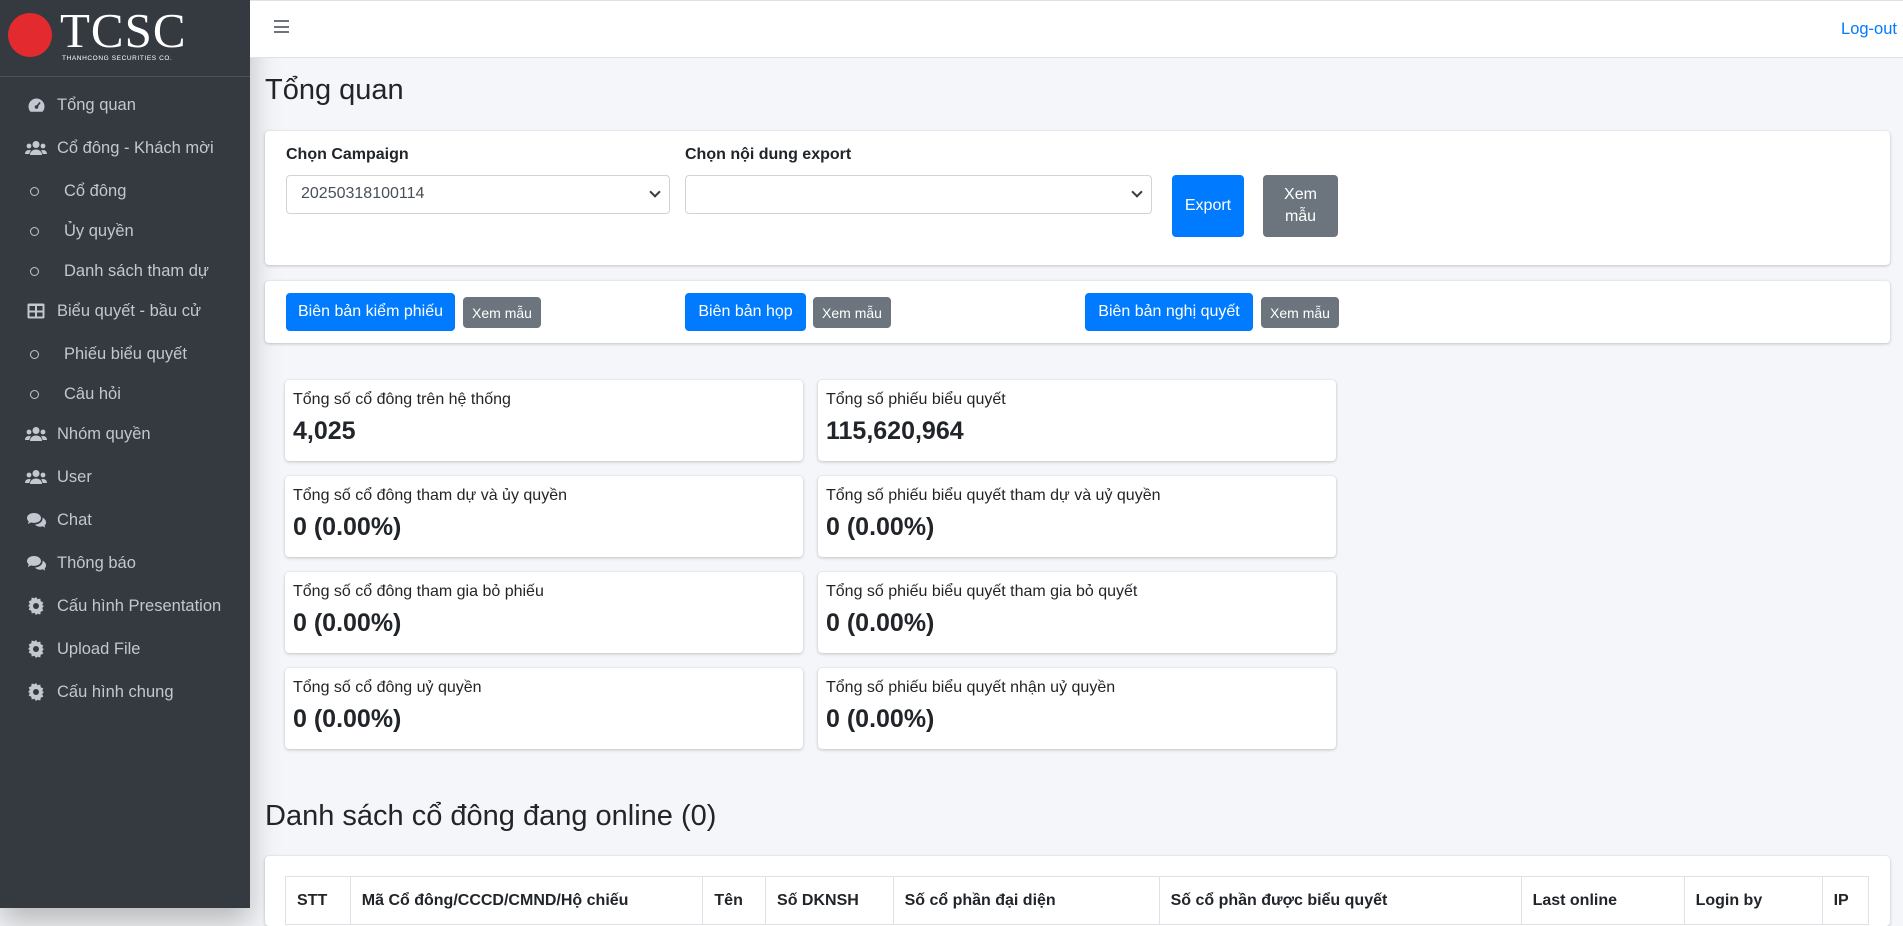 This screenshot has width=1903, height=926. What do you see at coordinates (1300, 312) in the screenshot?
I see `bien-ban-nghi-quyet-preview-button: Xem mẫu` at bounding box center [1300, 312].